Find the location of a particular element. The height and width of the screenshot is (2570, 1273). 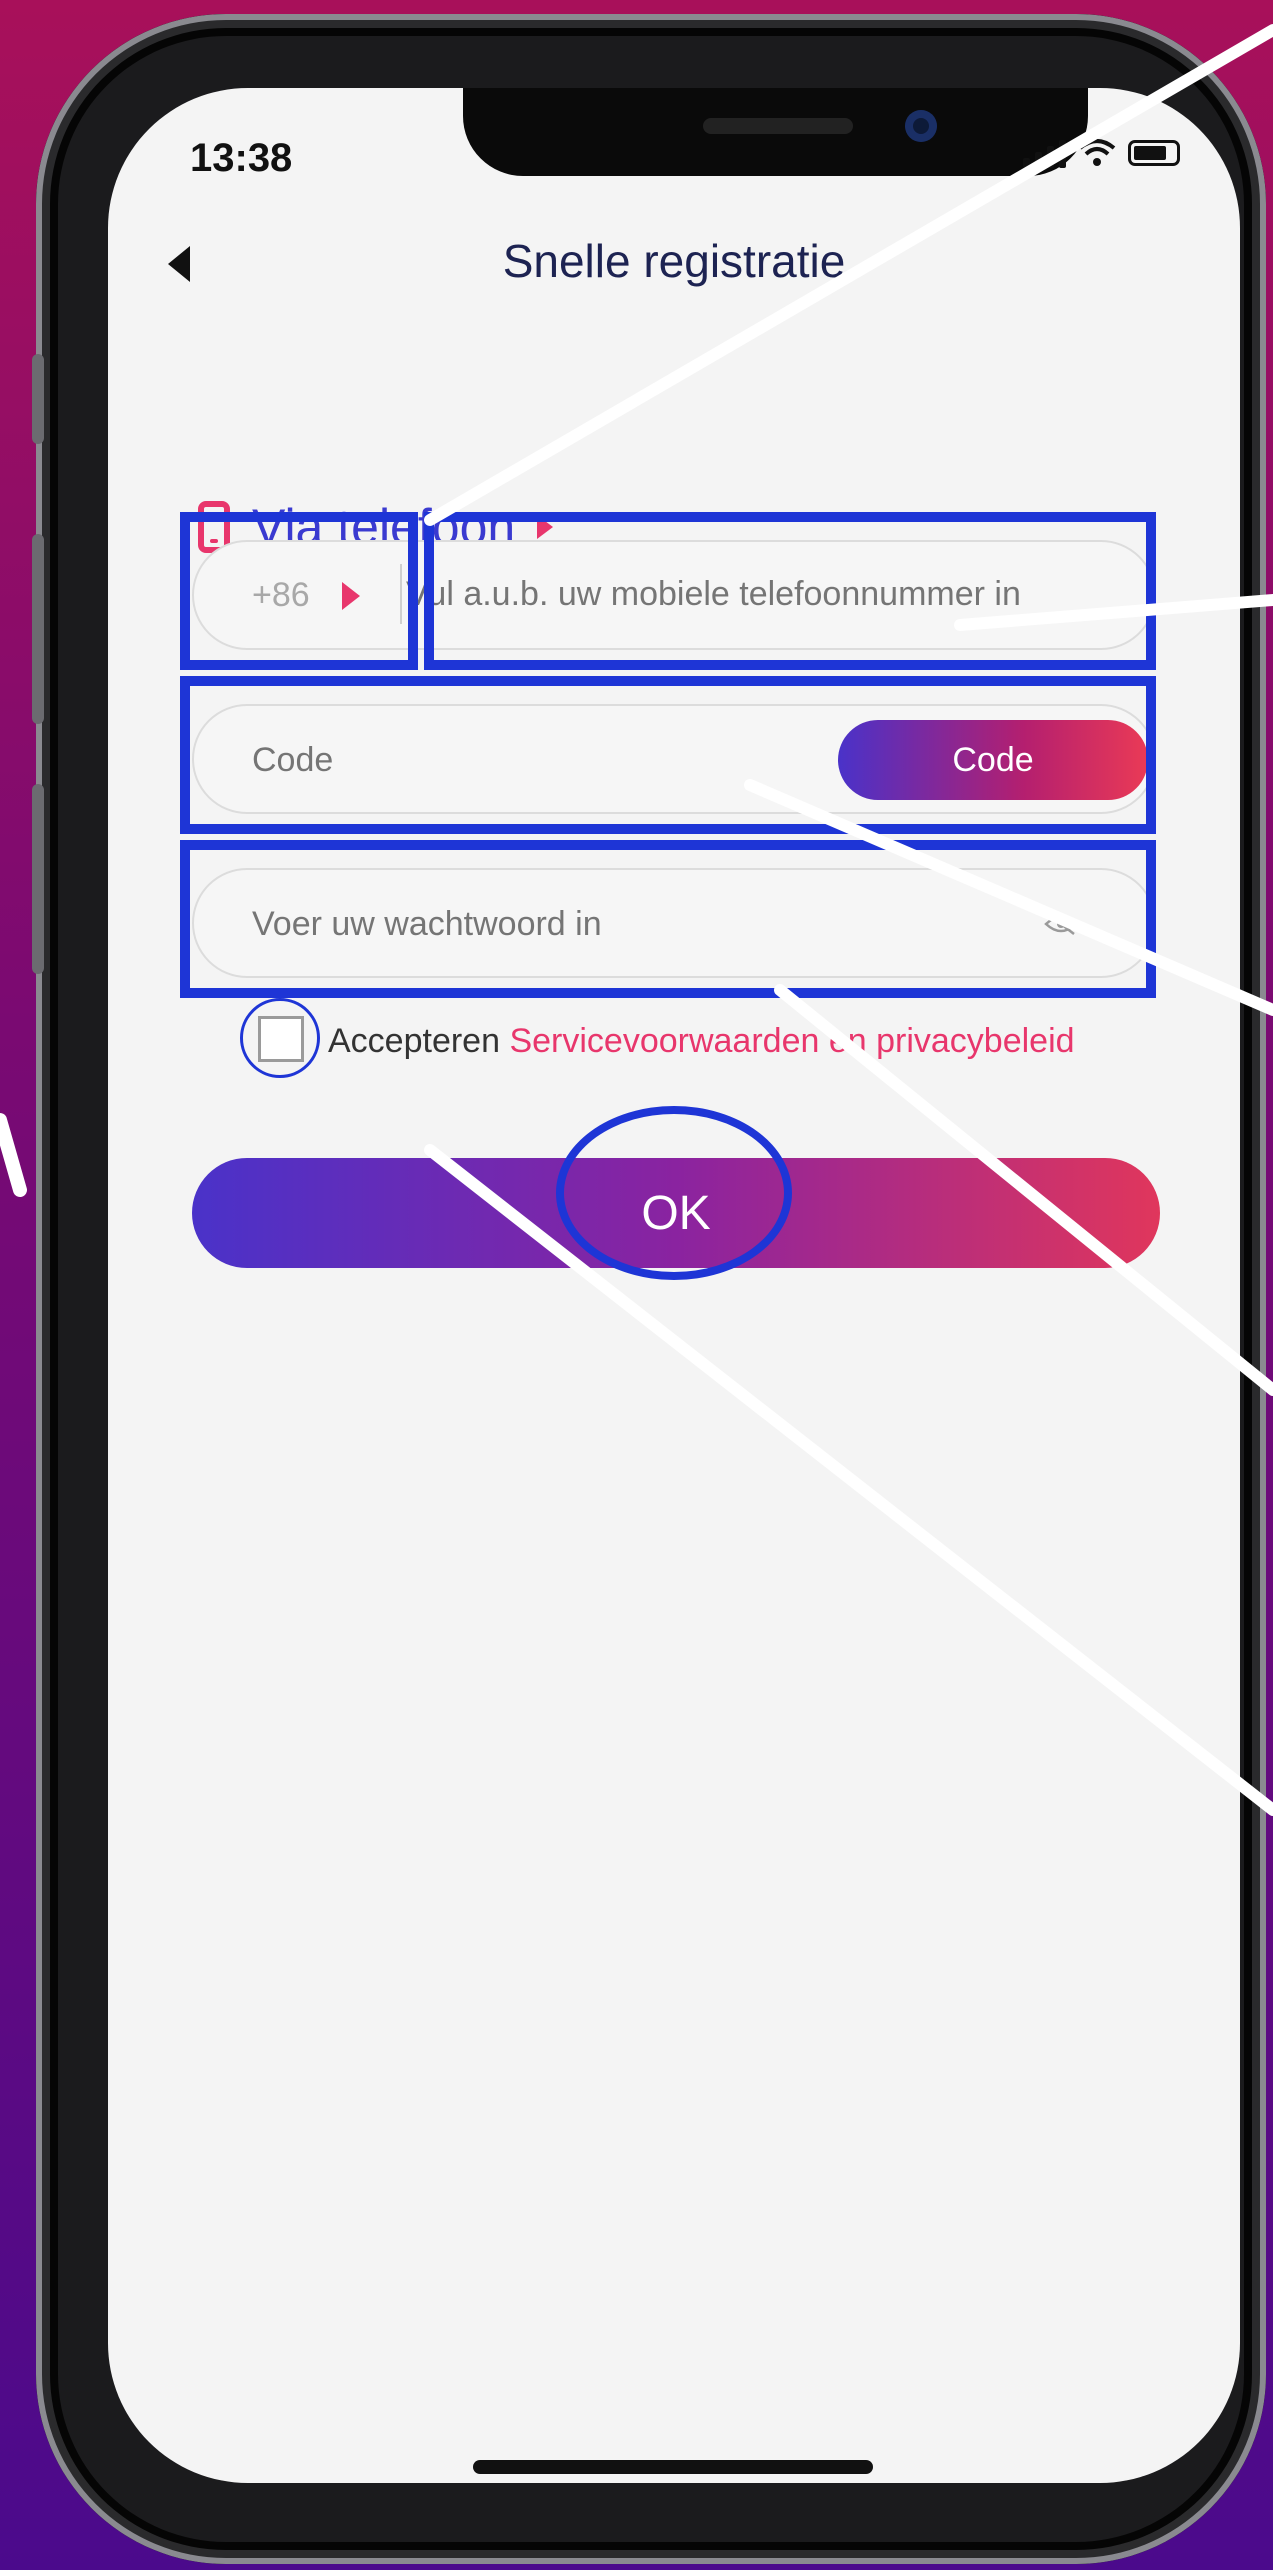

pointer-line-left is located at coordinates (13, 1155).